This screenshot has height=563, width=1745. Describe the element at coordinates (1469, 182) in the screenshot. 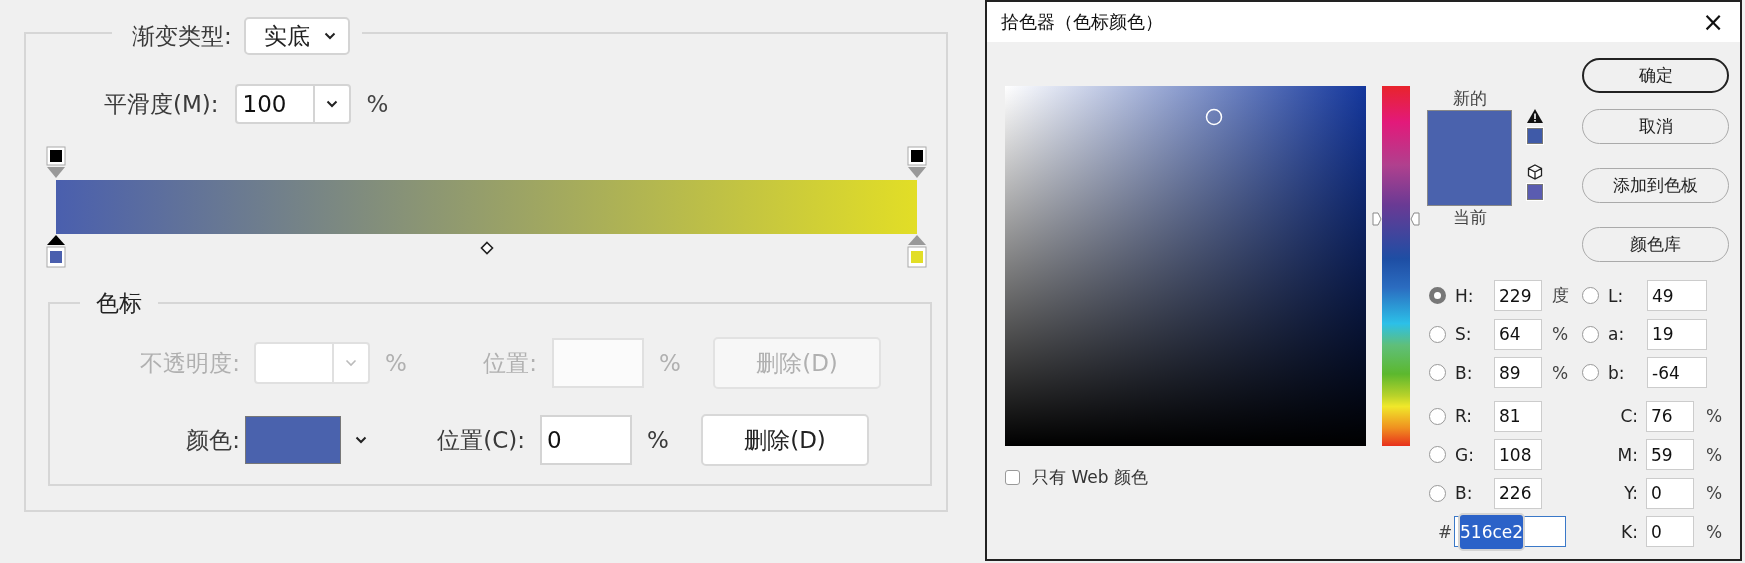

I see `current-color-swatch` at that location.